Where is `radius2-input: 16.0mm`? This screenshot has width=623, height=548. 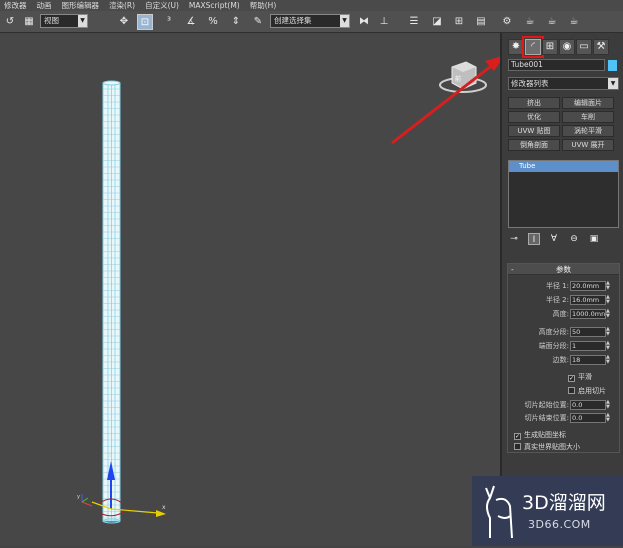
radius2-input: 16.0mm is located at coordinates (588, 300).